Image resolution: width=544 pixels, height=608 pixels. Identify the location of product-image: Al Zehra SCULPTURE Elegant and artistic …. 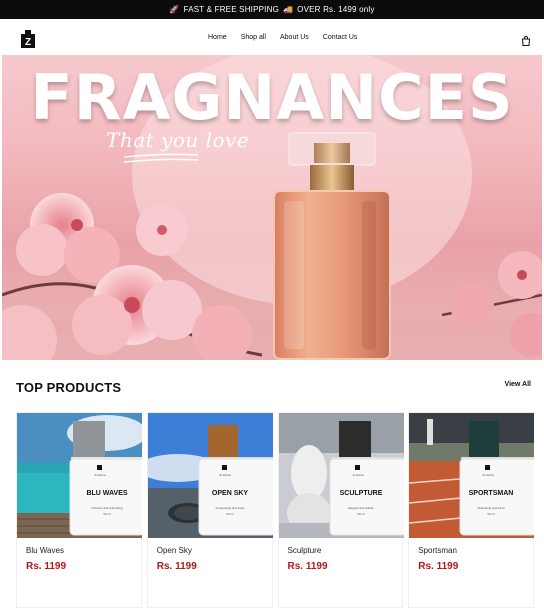
(341, 475).